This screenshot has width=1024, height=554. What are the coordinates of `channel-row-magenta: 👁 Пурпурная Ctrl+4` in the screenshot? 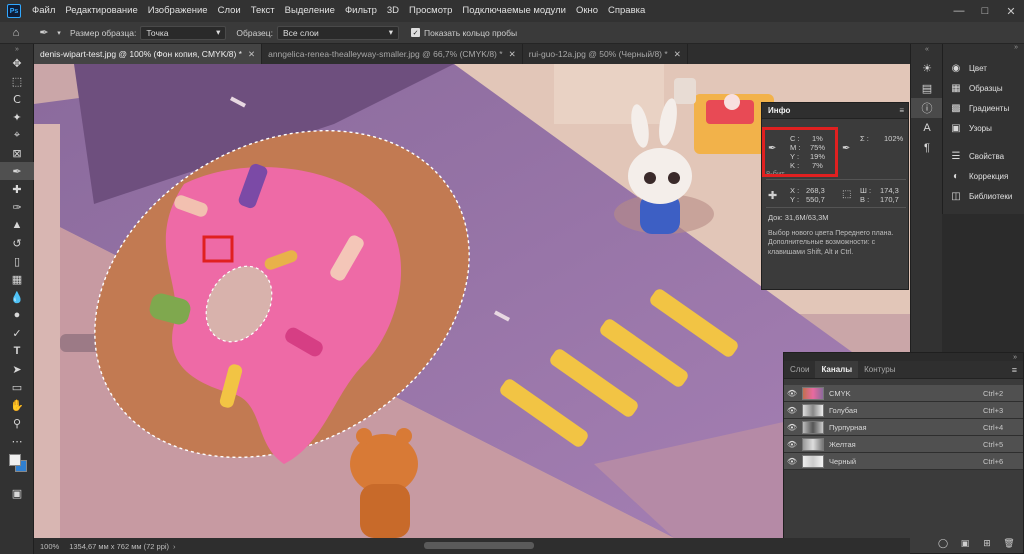 It's located at (903, 427).